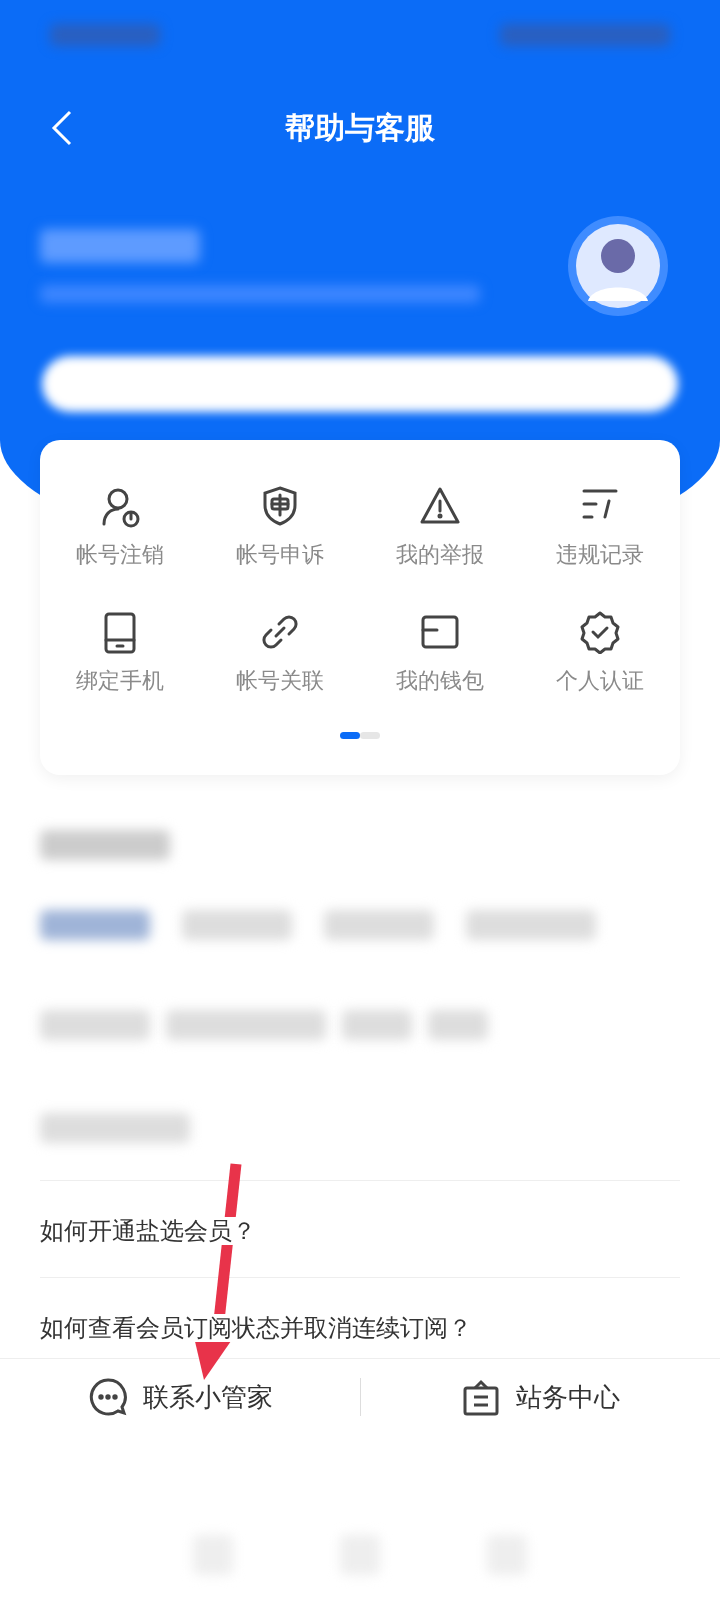 Image resolution: width=720 pixels, height=1600 pixels. Describe the element at coordinates (600, 527) in the screenshot. I see `shortcut-item: 违规记录` at that location.